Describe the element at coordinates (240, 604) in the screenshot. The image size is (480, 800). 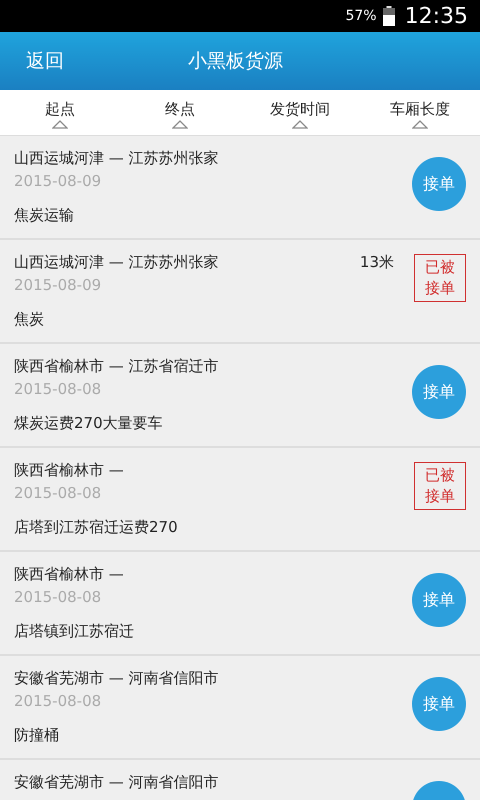
I see `order-row: 陕西省榆林市 — 2015-08-08 店塔镇到江苏宿迁 接单` at that location.